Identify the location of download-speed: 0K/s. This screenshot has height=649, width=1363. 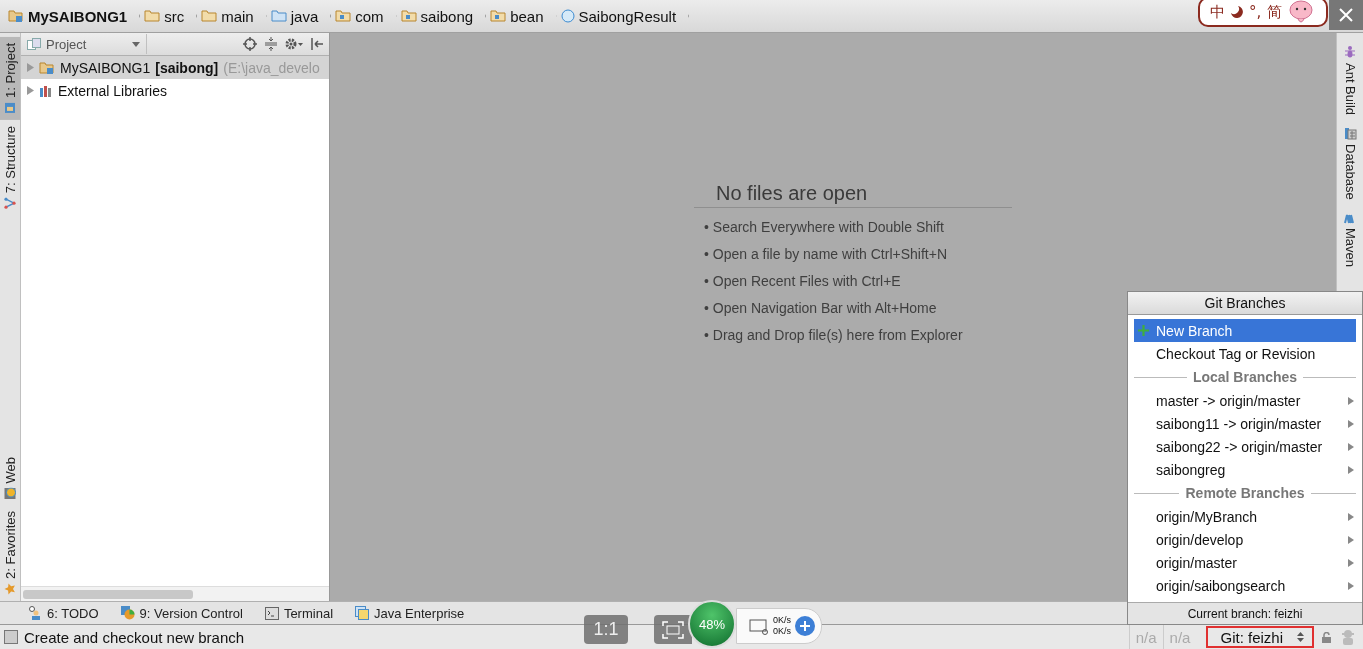
(782, 631).